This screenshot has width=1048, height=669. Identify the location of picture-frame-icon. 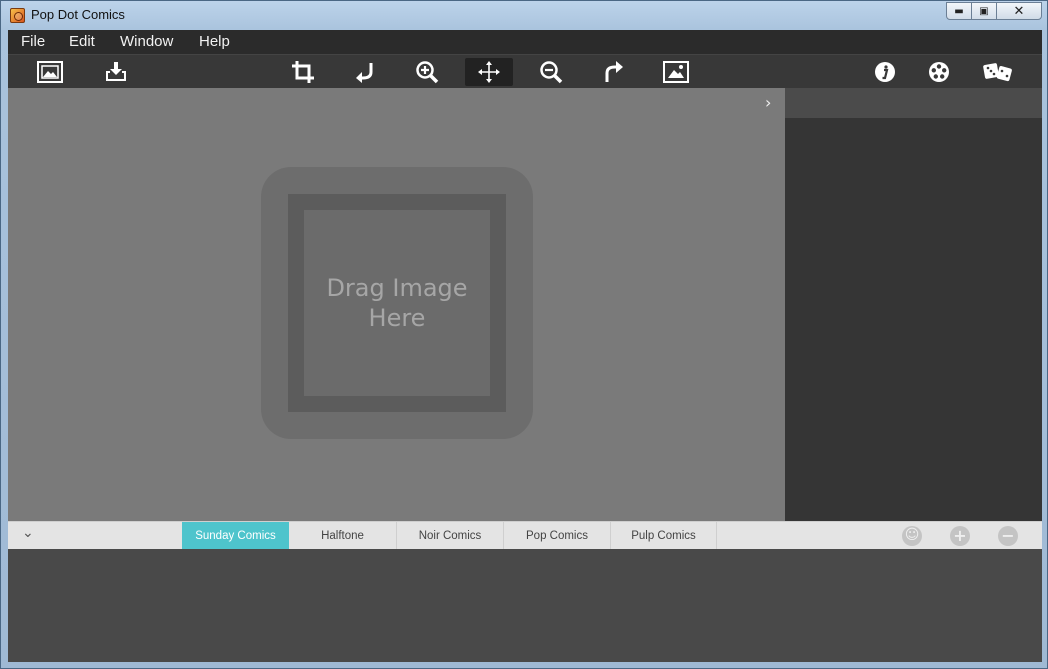
(676, 72).